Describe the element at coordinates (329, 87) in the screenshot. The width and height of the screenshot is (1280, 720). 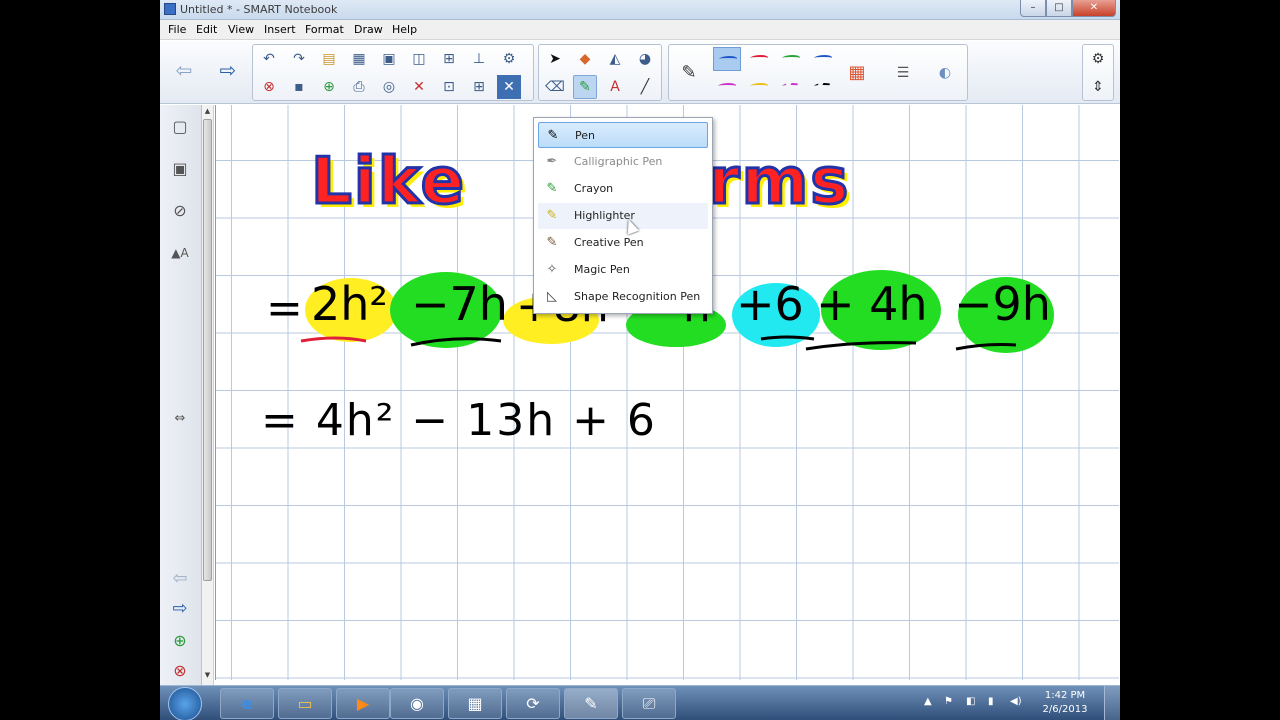
I see `add-page-icon: ⊕` at that location.